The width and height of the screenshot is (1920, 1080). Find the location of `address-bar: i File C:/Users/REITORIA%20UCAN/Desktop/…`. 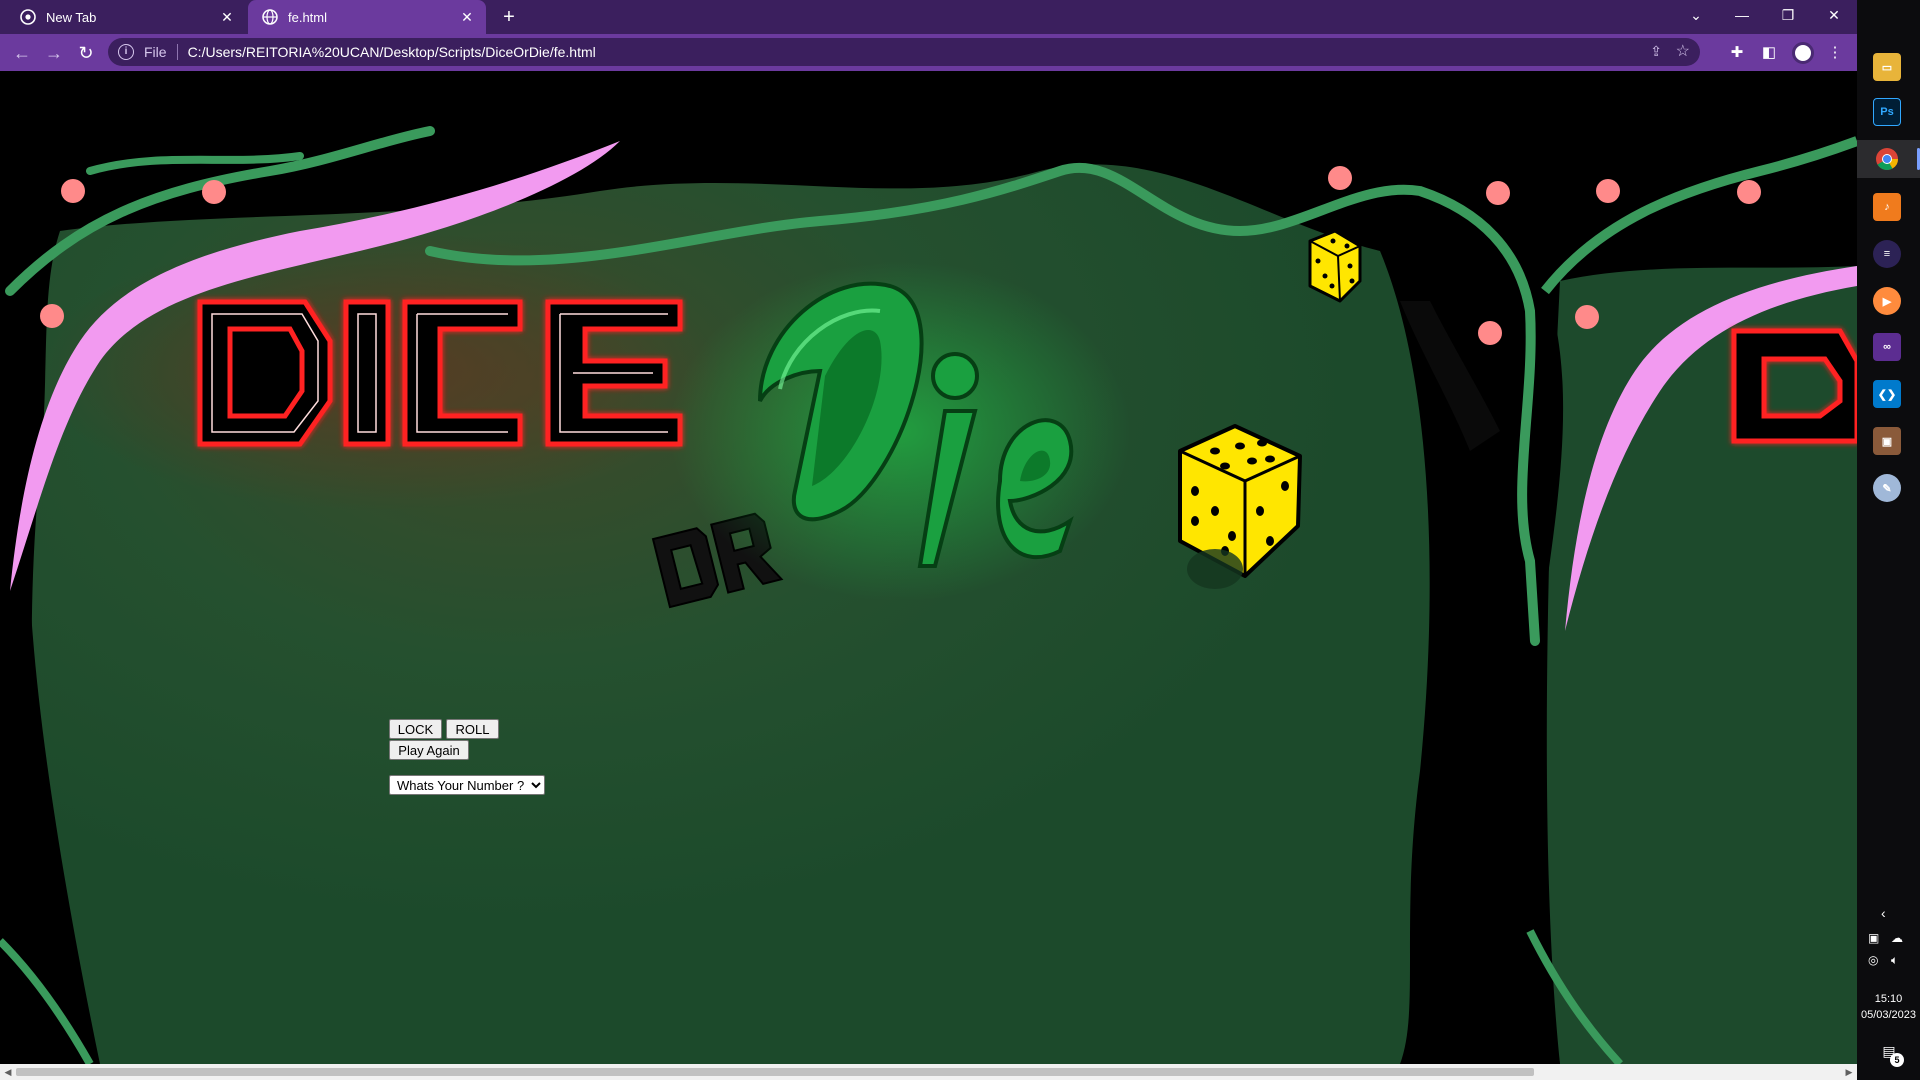

address-bar: i File C:/Users/REITORIA%20UCAN/Desktop/… is located at coordinates (904, 52).